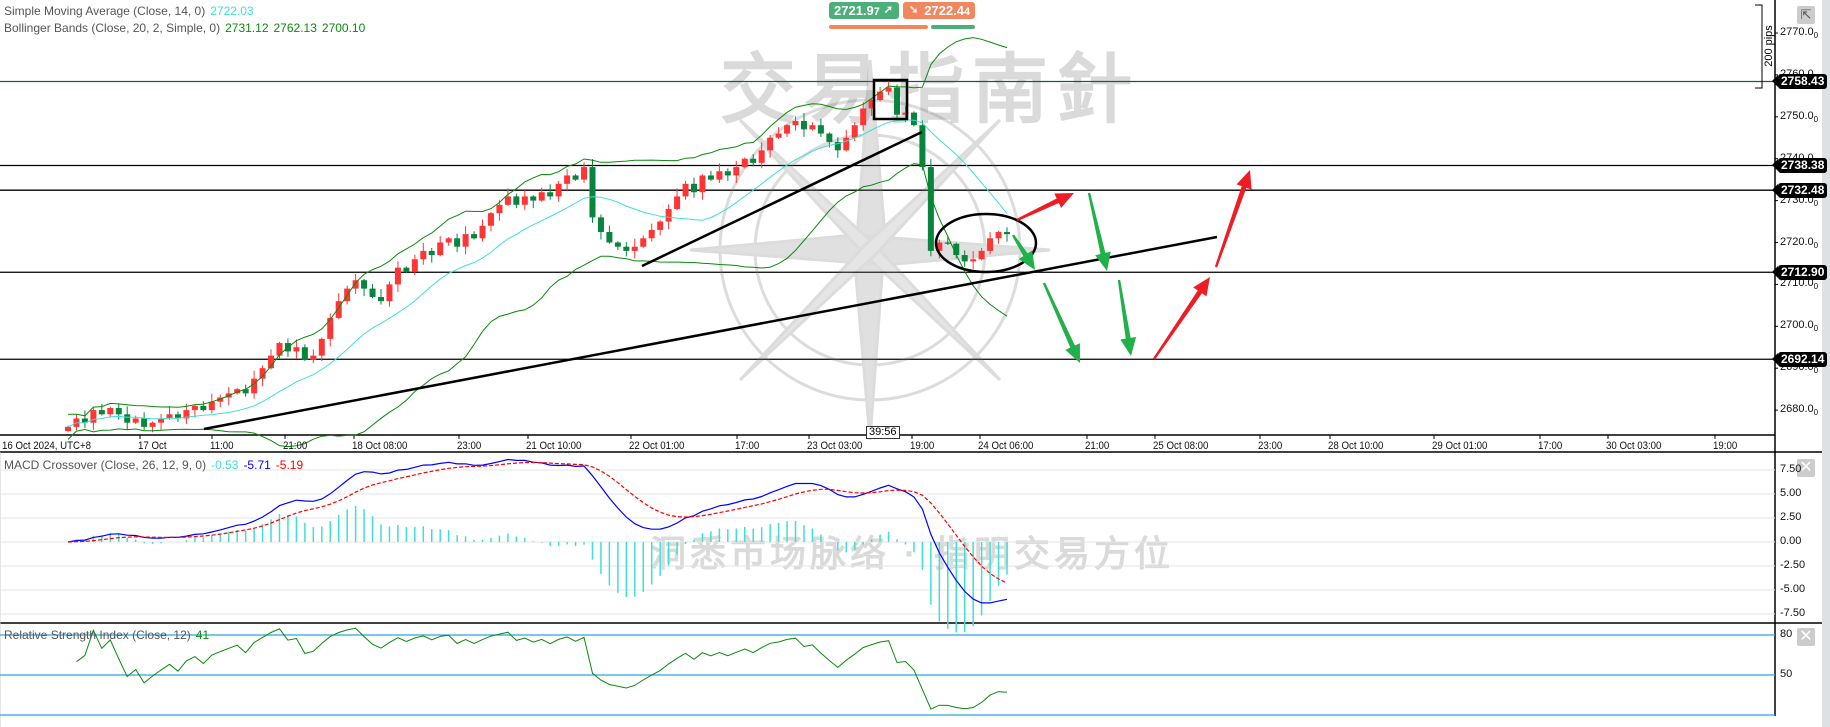 The image size is (1830, 727). What do you see at coordinates (1799, 410) in the screenshot?
I see `price-tick-label: 2680.00` at bounding box center [1799, 410].